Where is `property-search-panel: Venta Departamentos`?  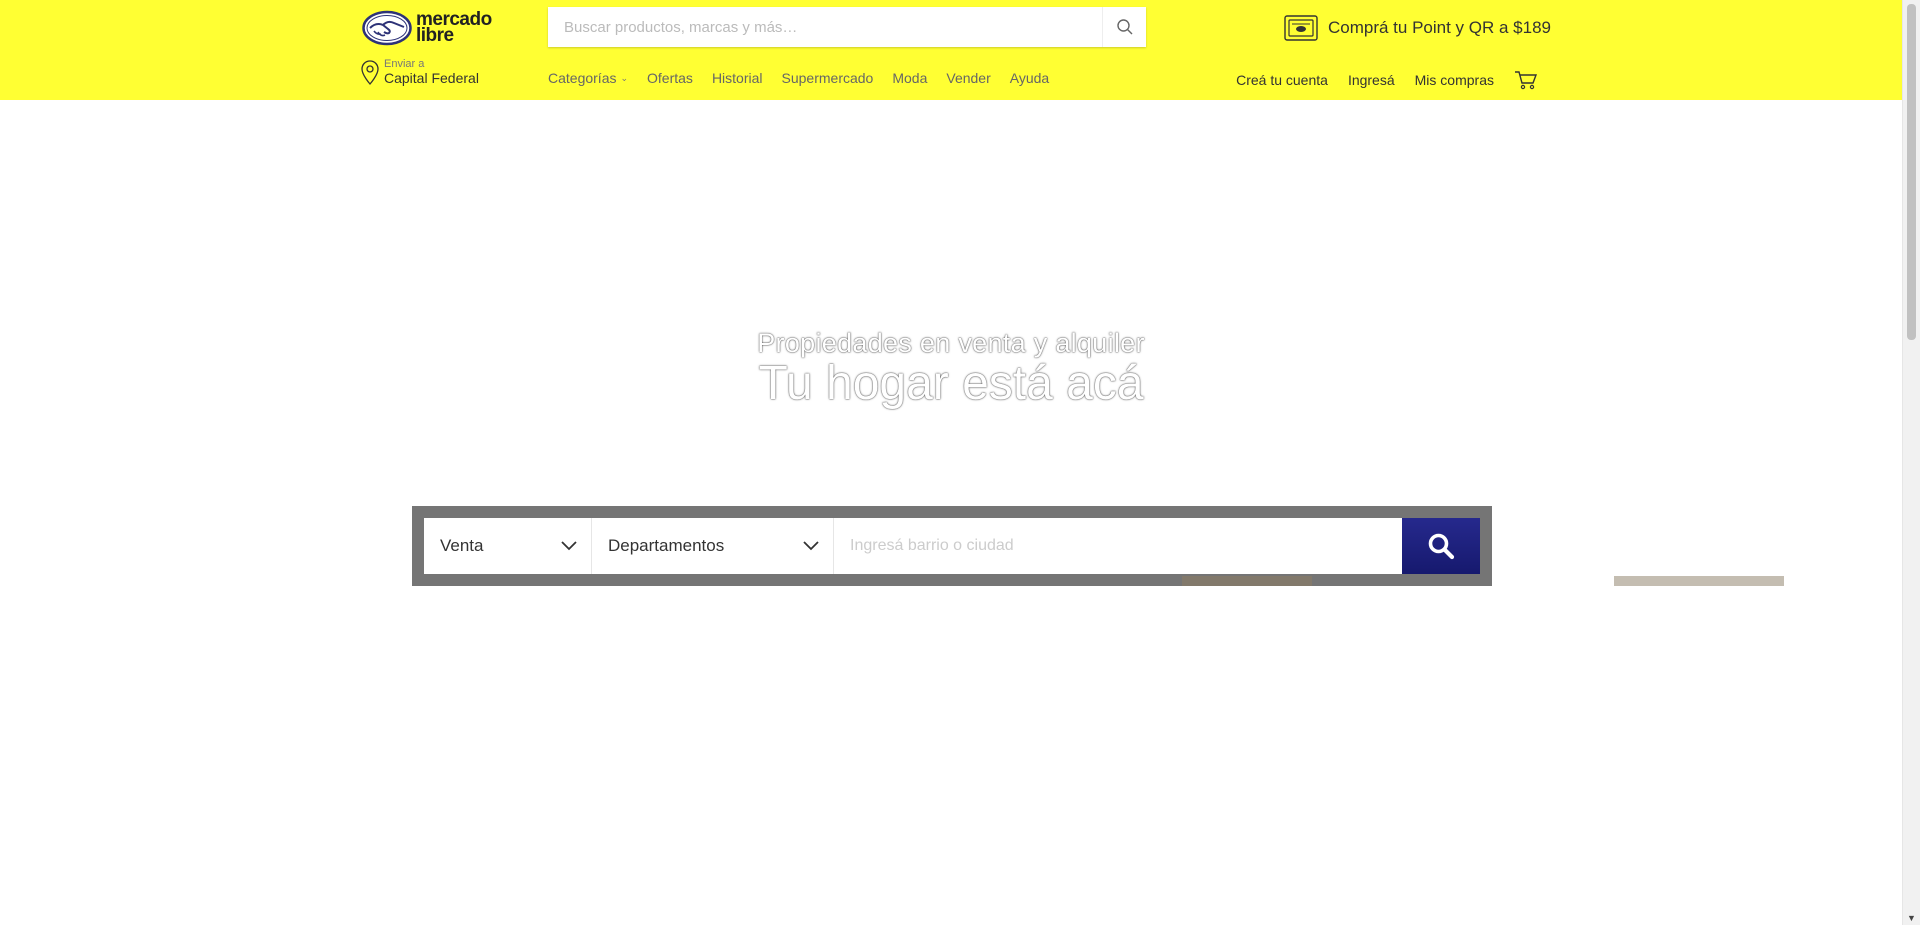
property-search-panel: Venta Departamentos is located at coordinates (1098, 546).